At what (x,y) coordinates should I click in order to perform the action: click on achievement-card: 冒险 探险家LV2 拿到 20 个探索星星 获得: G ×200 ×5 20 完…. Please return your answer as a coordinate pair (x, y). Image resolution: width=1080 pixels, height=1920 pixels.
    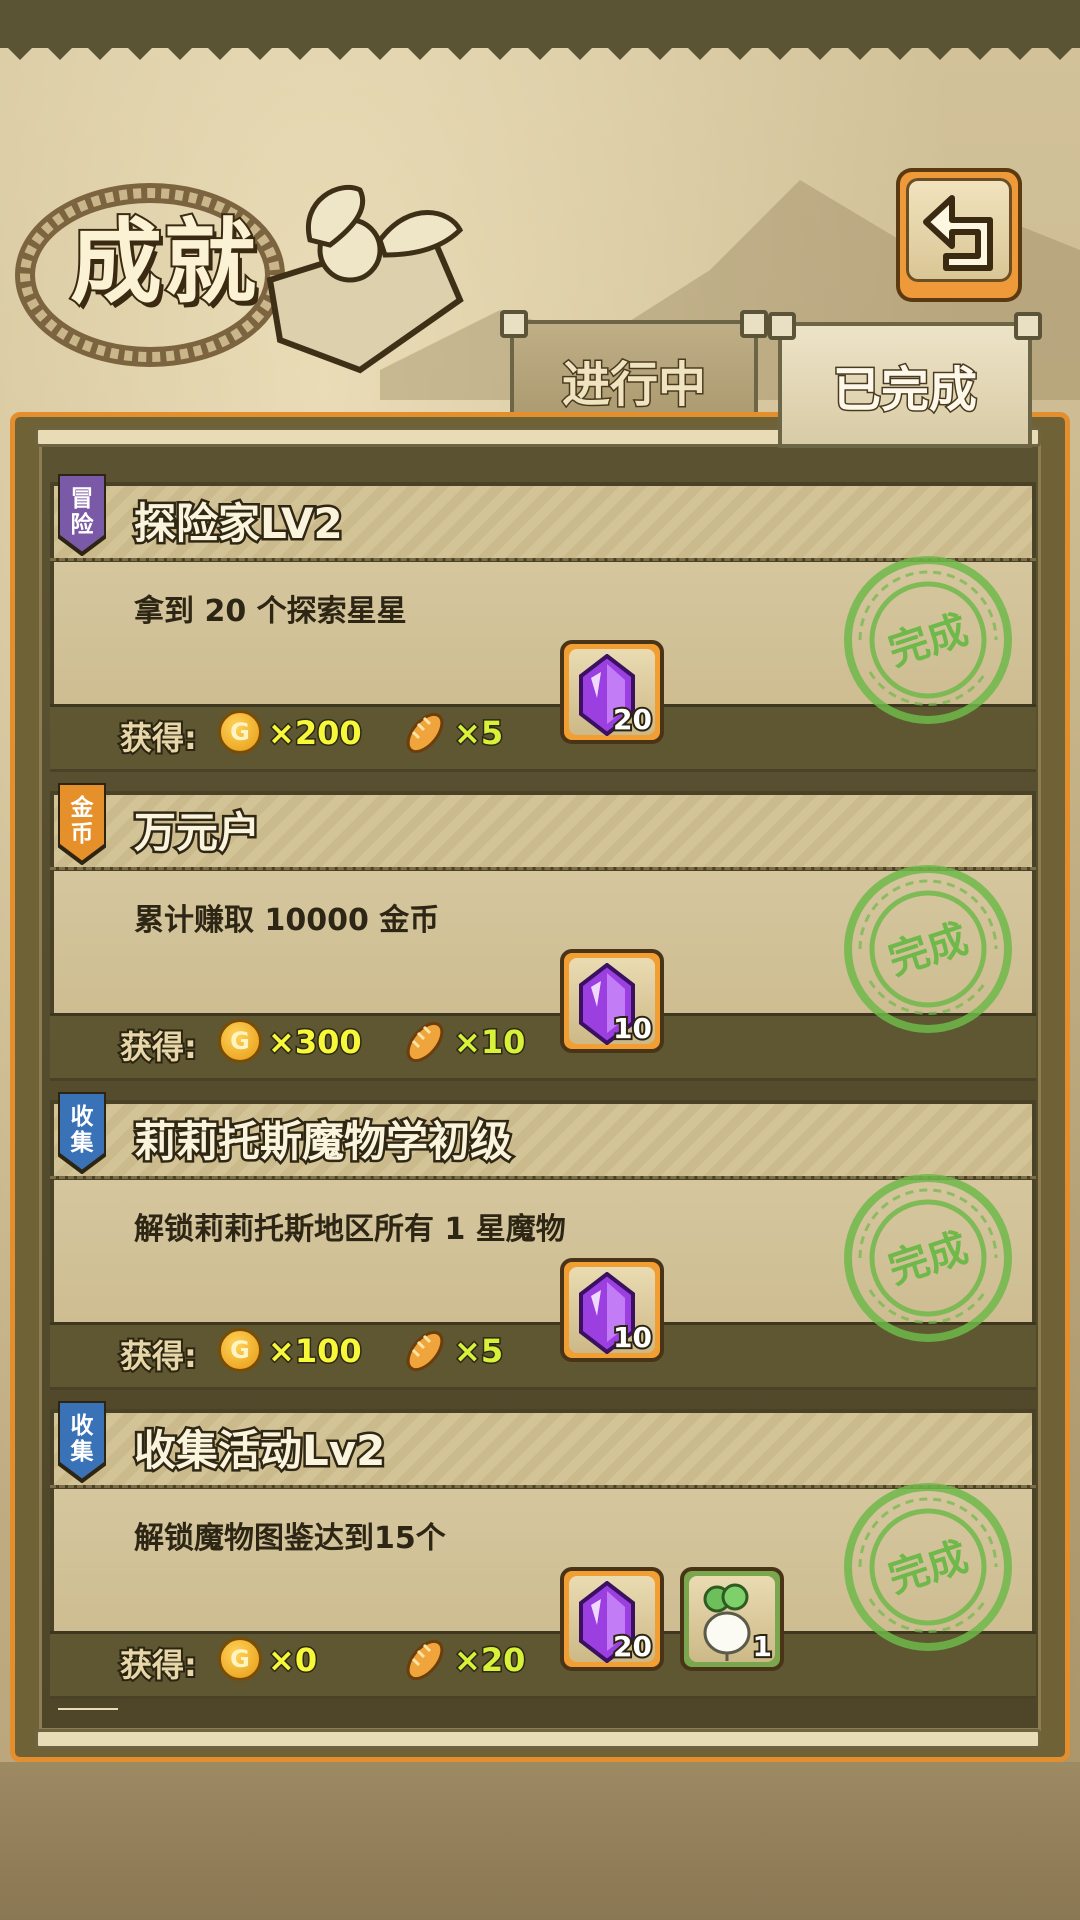
    Looking at the image, I should click on (543, 623).